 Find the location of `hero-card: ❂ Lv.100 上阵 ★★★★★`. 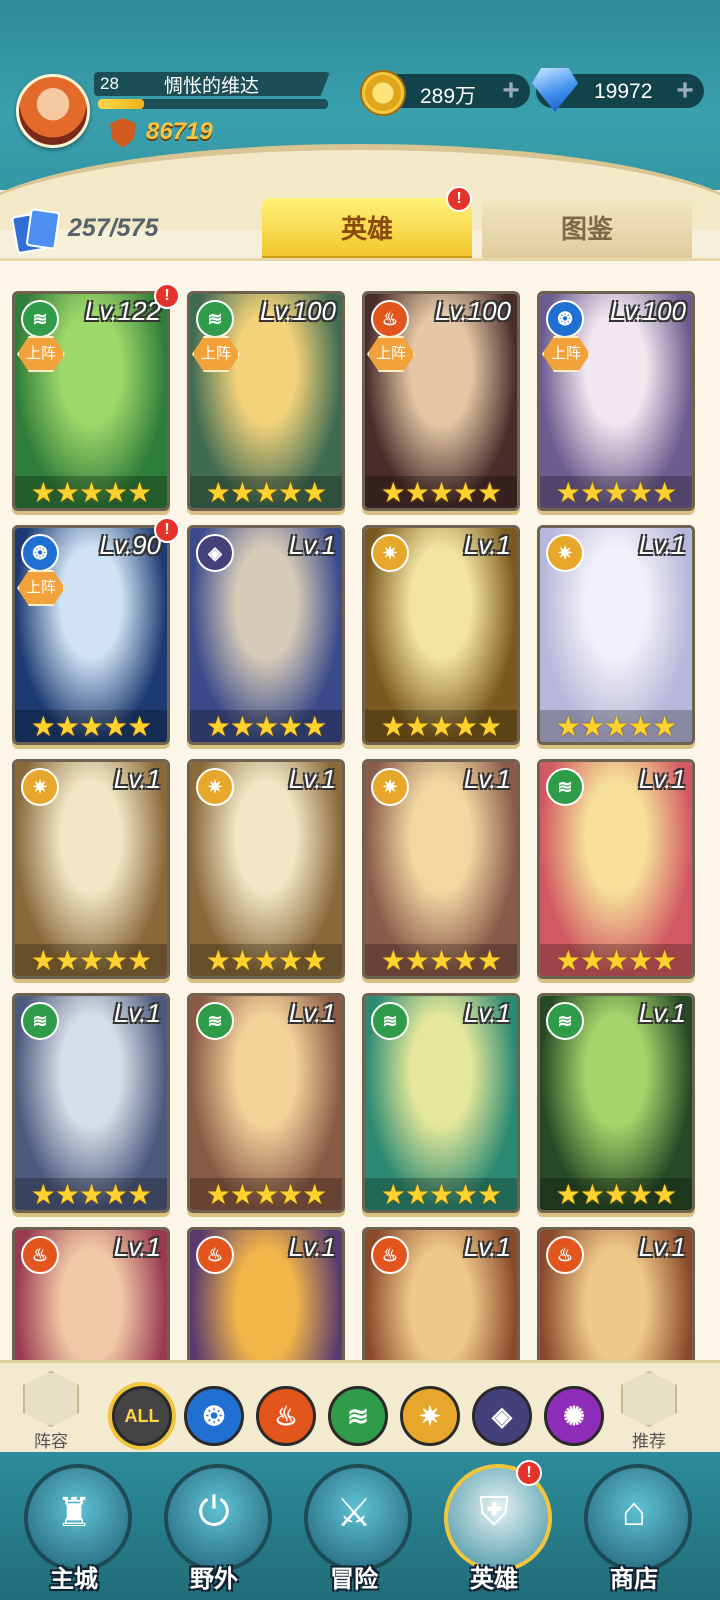

hero-card: ❂ Lv.100 上阵 ★★★★★ is located at coordinates (616, 401).